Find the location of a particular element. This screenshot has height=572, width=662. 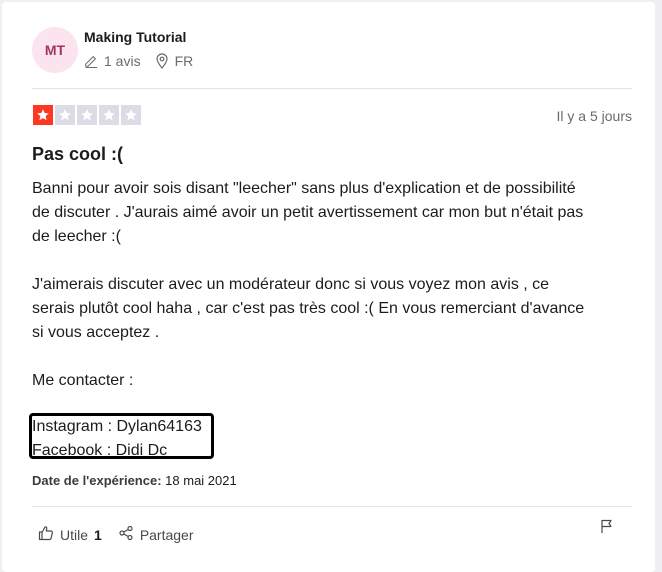

location-pin-icon is located at coordinates (162, 61).